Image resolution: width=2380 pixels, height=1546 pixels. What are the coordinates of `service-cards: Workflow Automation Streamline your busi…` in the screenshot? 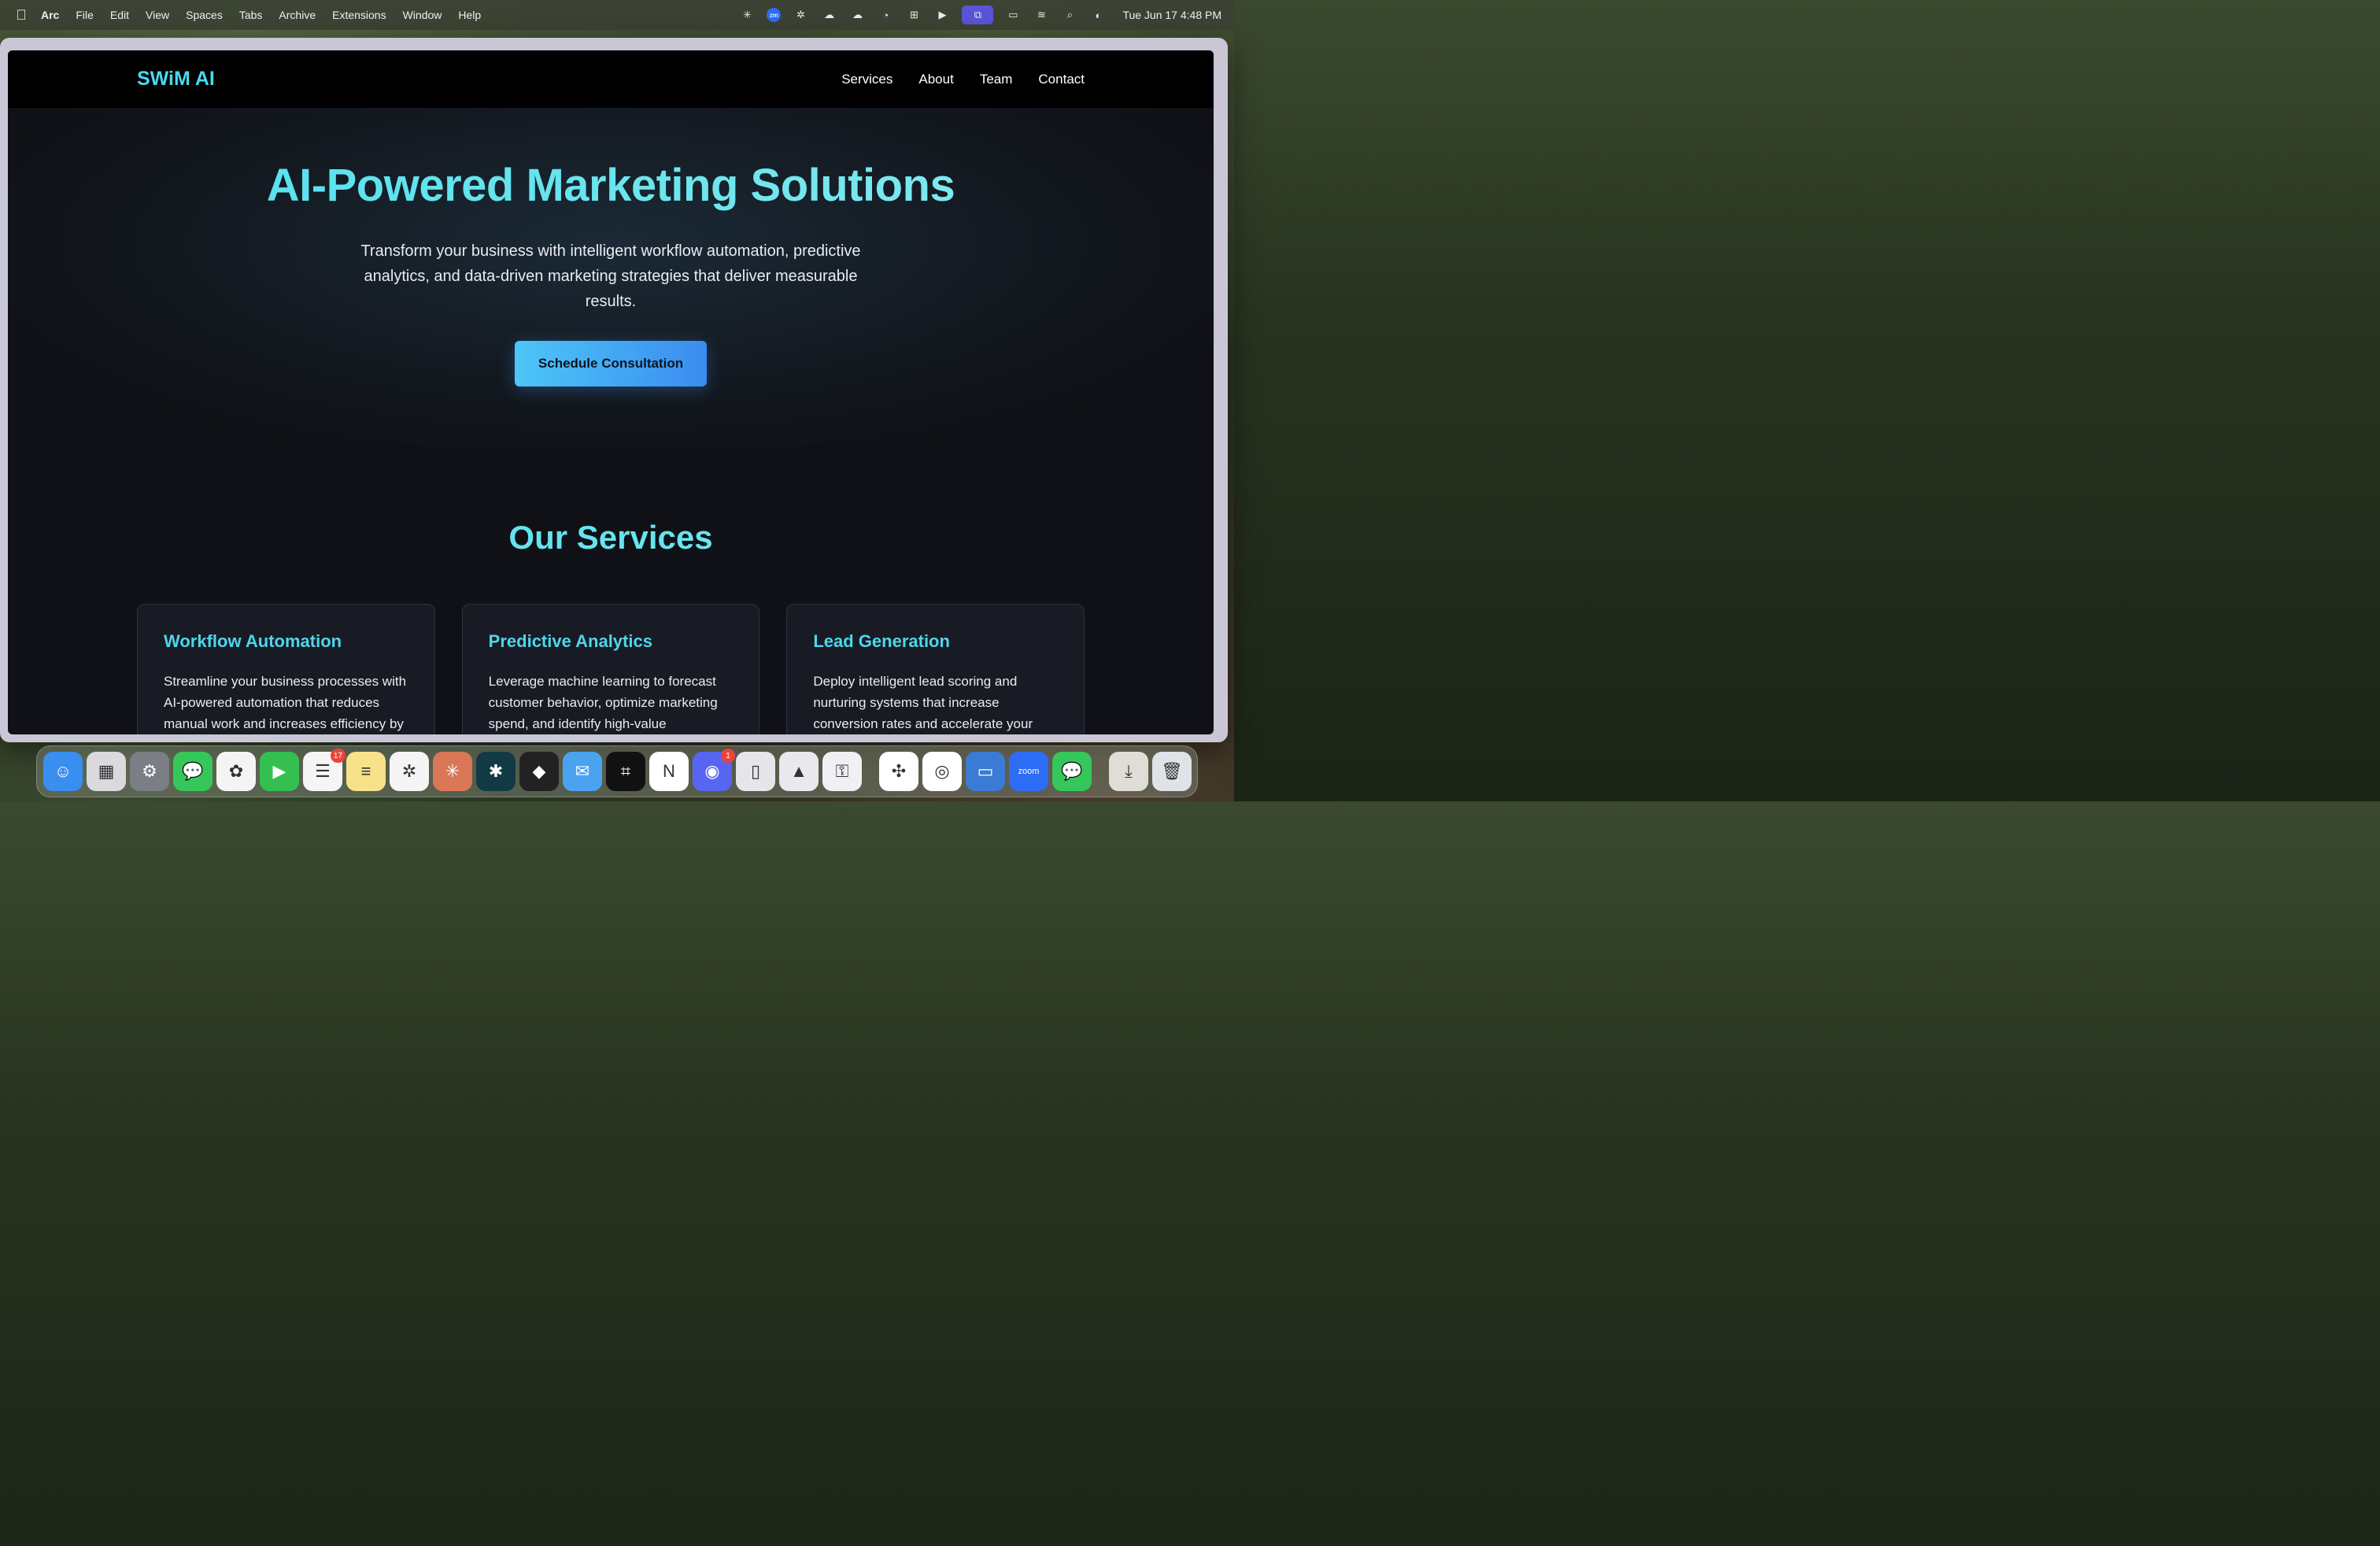 It's located at (611, 645).